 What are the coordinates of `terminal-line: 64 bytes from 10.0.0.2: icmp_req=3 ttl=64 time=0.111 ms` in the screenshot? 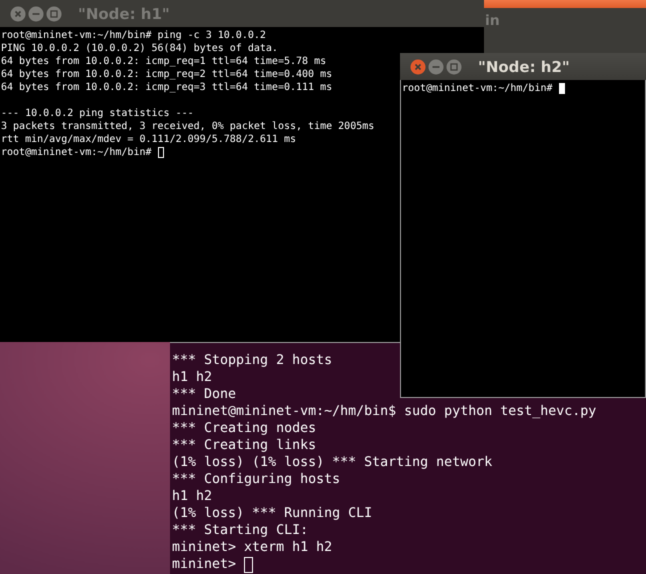 It's located at (166, 87).